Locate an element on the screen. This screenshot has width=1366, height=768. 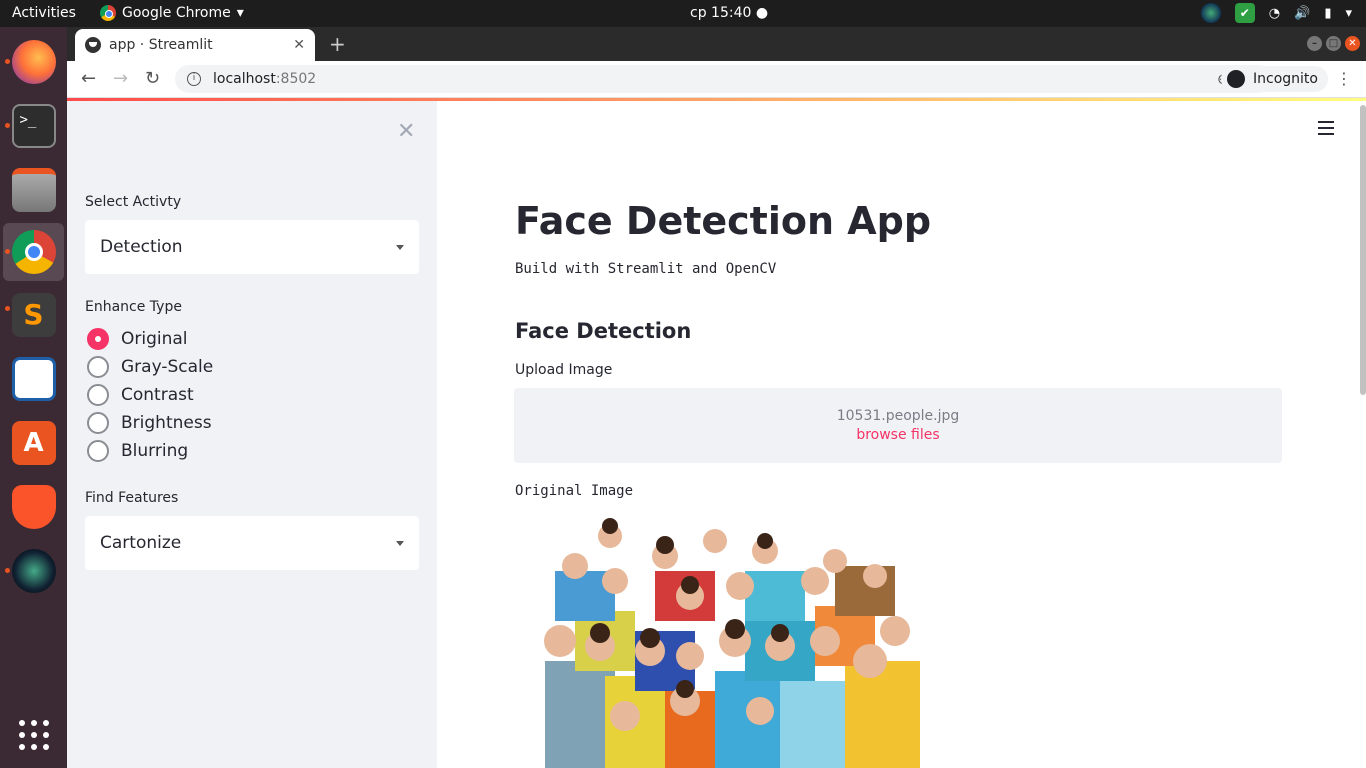
radio-label: Brightness is located at coordinates (166, 423).